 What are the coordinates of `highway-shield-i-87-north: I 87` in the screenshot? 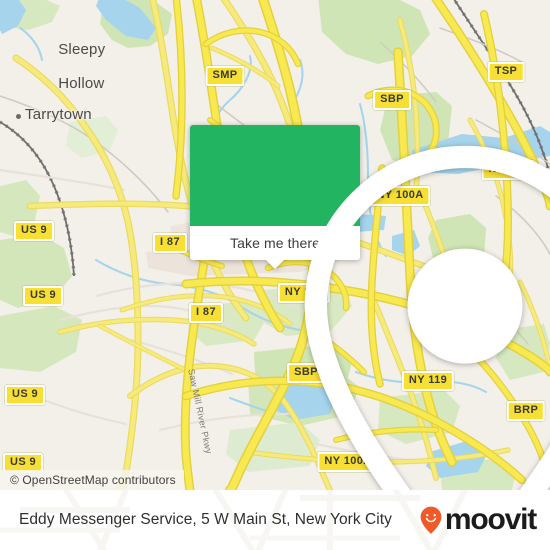 It's located at (170, 243).